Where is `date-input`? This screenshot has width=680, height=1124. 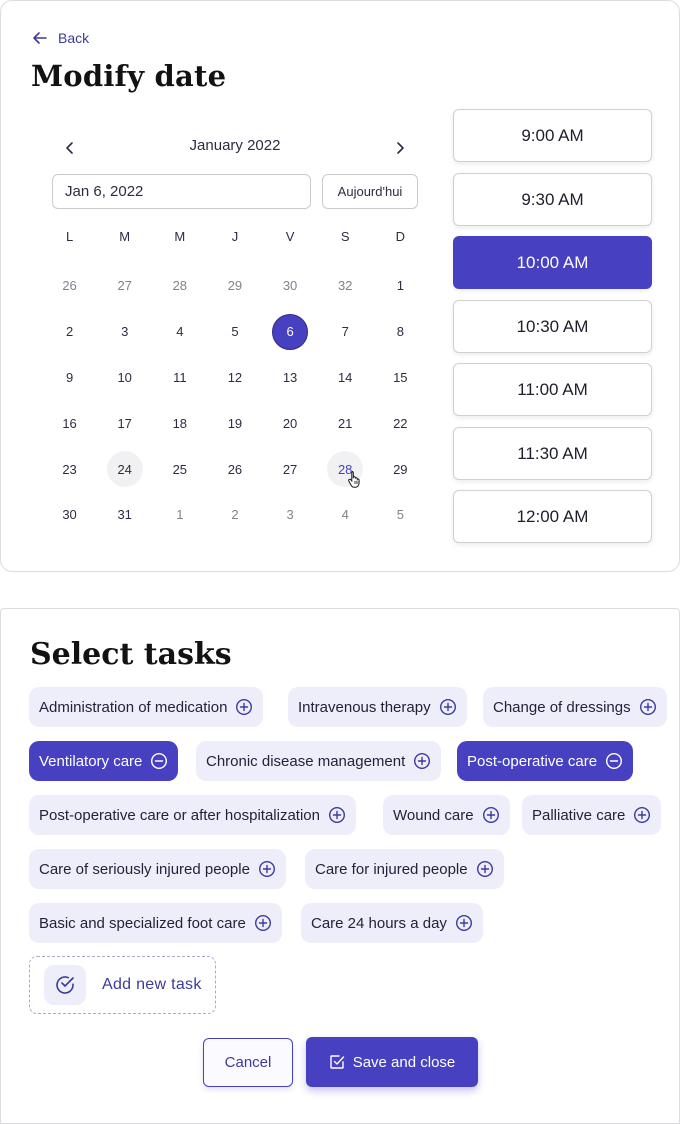 date-input is located at coordinates (181, 191).